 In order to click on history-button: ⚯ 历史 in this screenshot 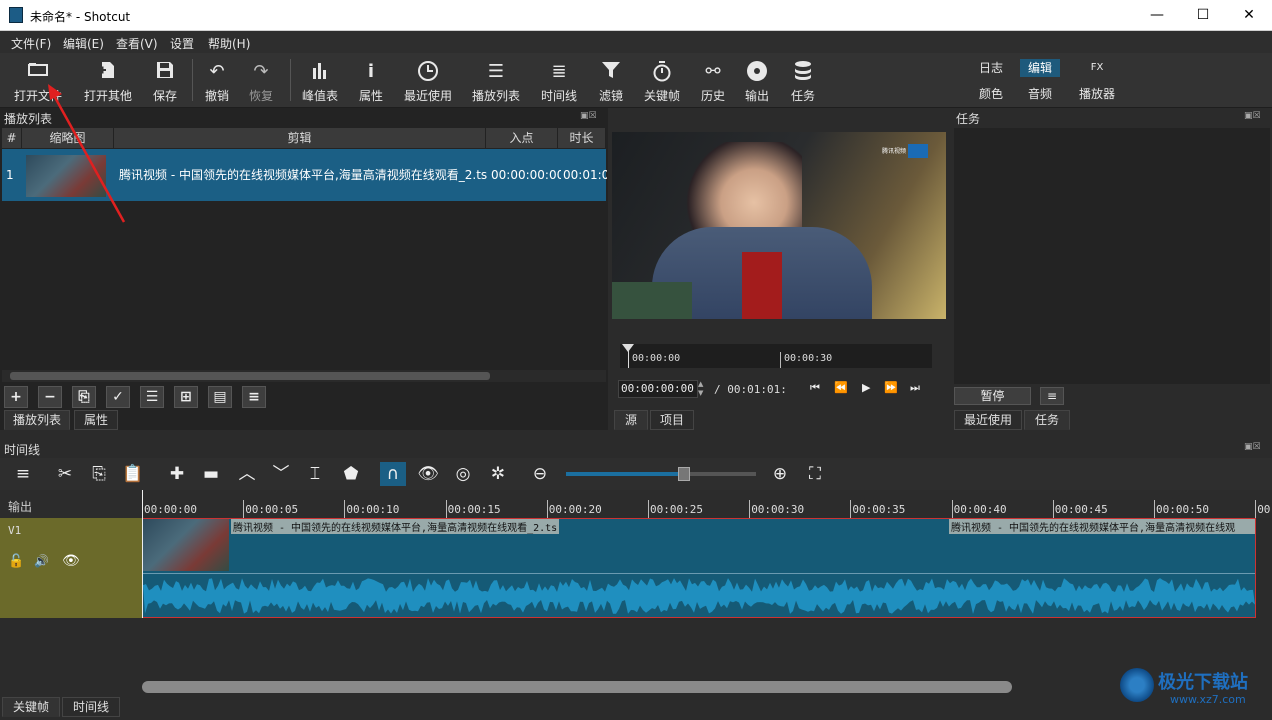, I will do `click(713, 80)`.